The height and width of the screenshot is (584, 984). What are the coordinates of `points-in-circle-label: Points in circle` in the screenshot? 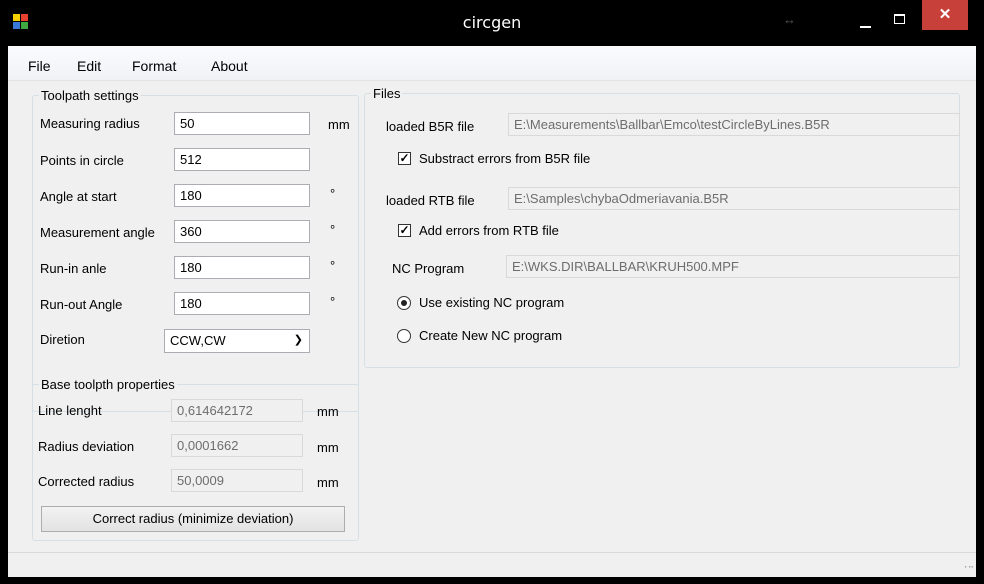 It's located at (82, 160).